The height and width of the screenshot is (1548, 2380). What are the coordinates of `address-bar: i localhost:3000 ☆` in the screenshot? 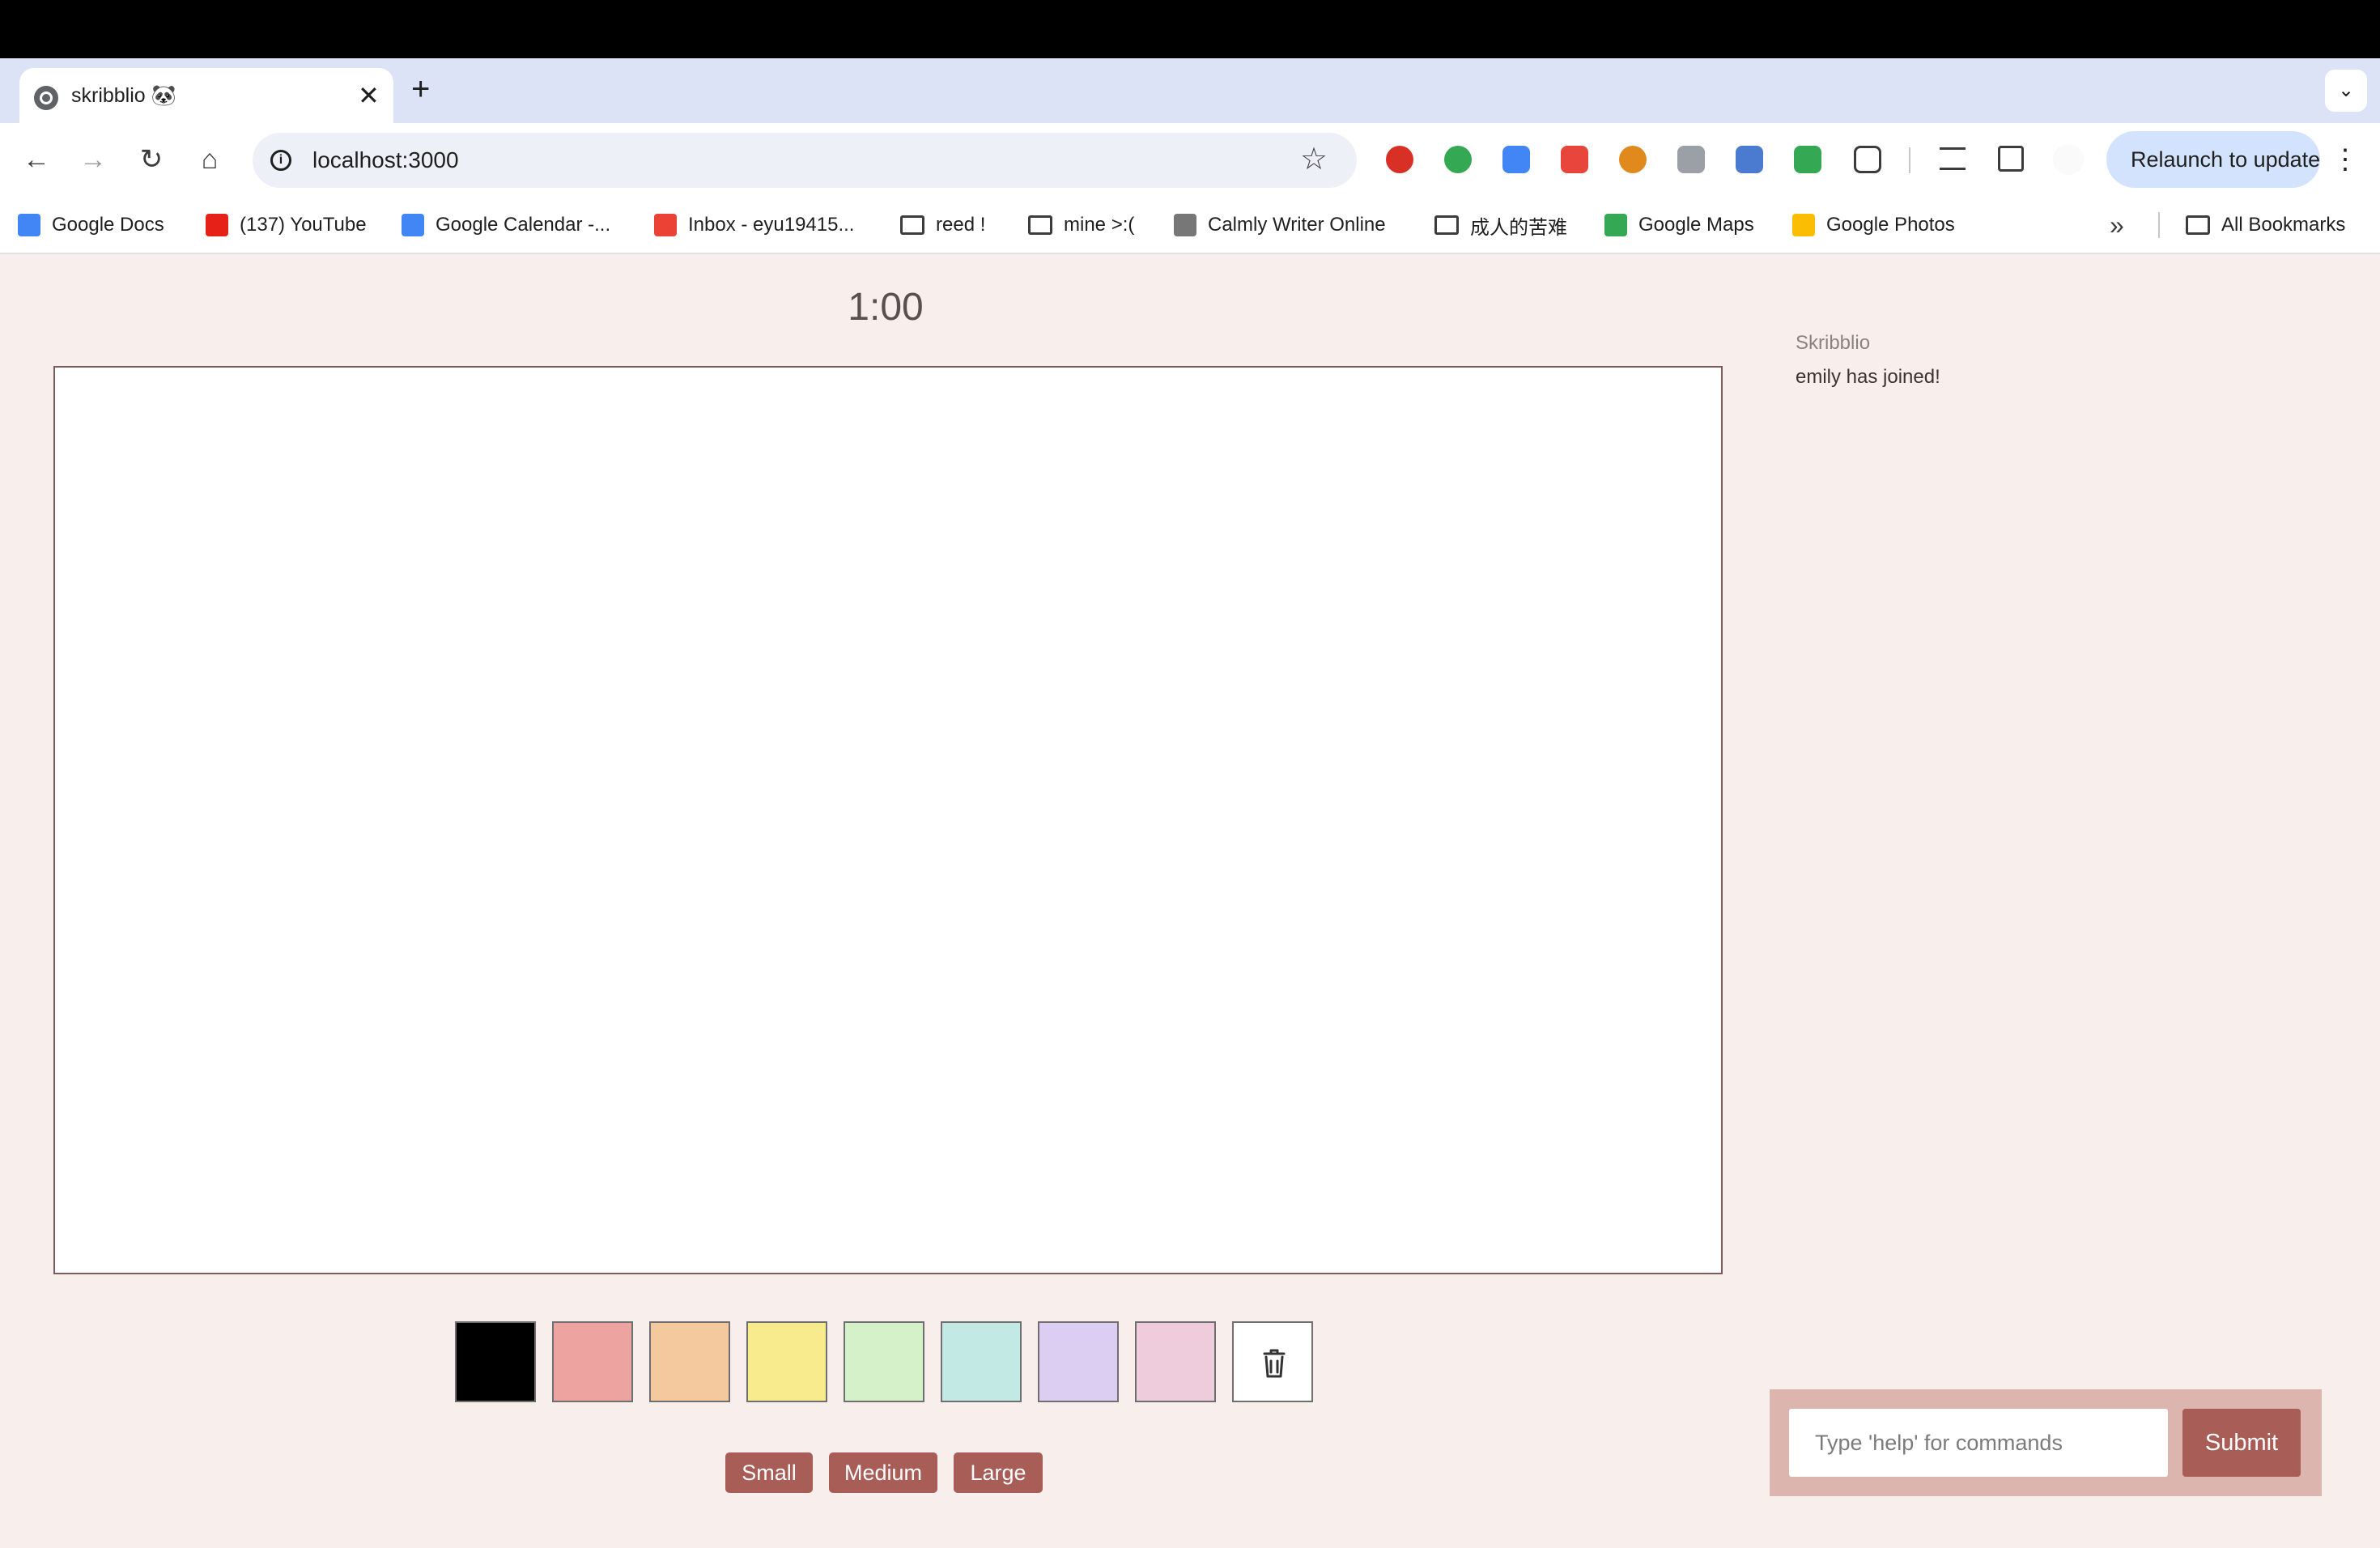 It's located at (805, 160).